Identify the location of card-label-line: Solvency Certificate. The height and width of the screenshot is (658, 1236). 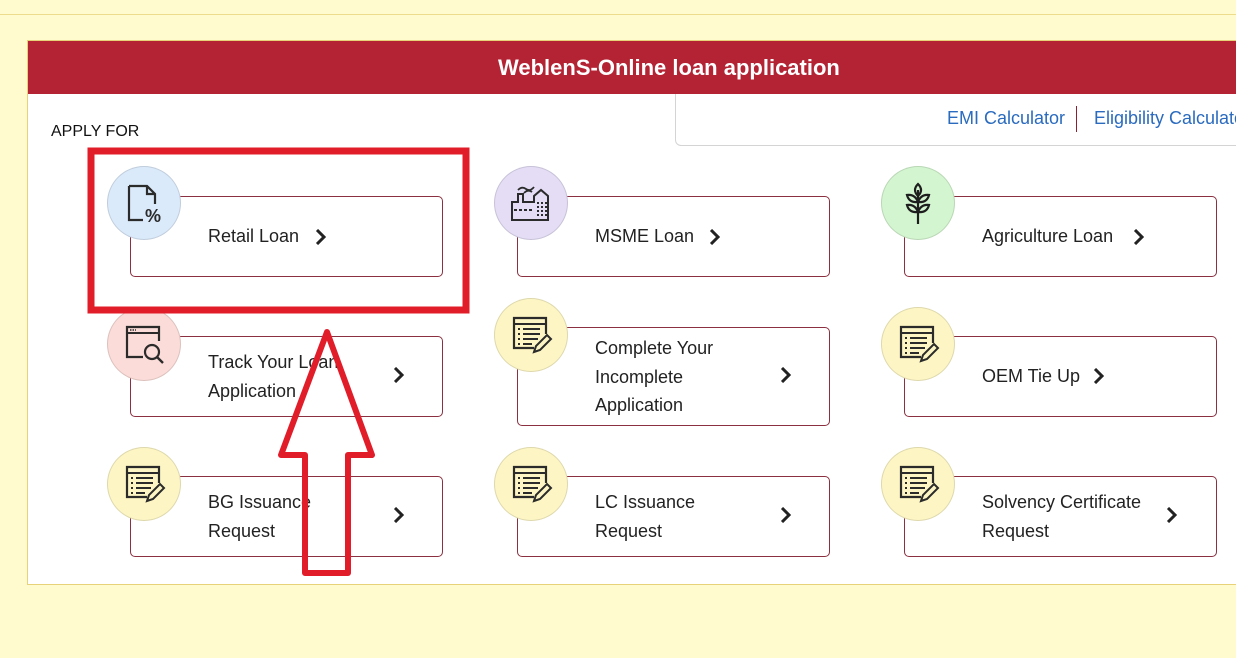
(1062, 502).